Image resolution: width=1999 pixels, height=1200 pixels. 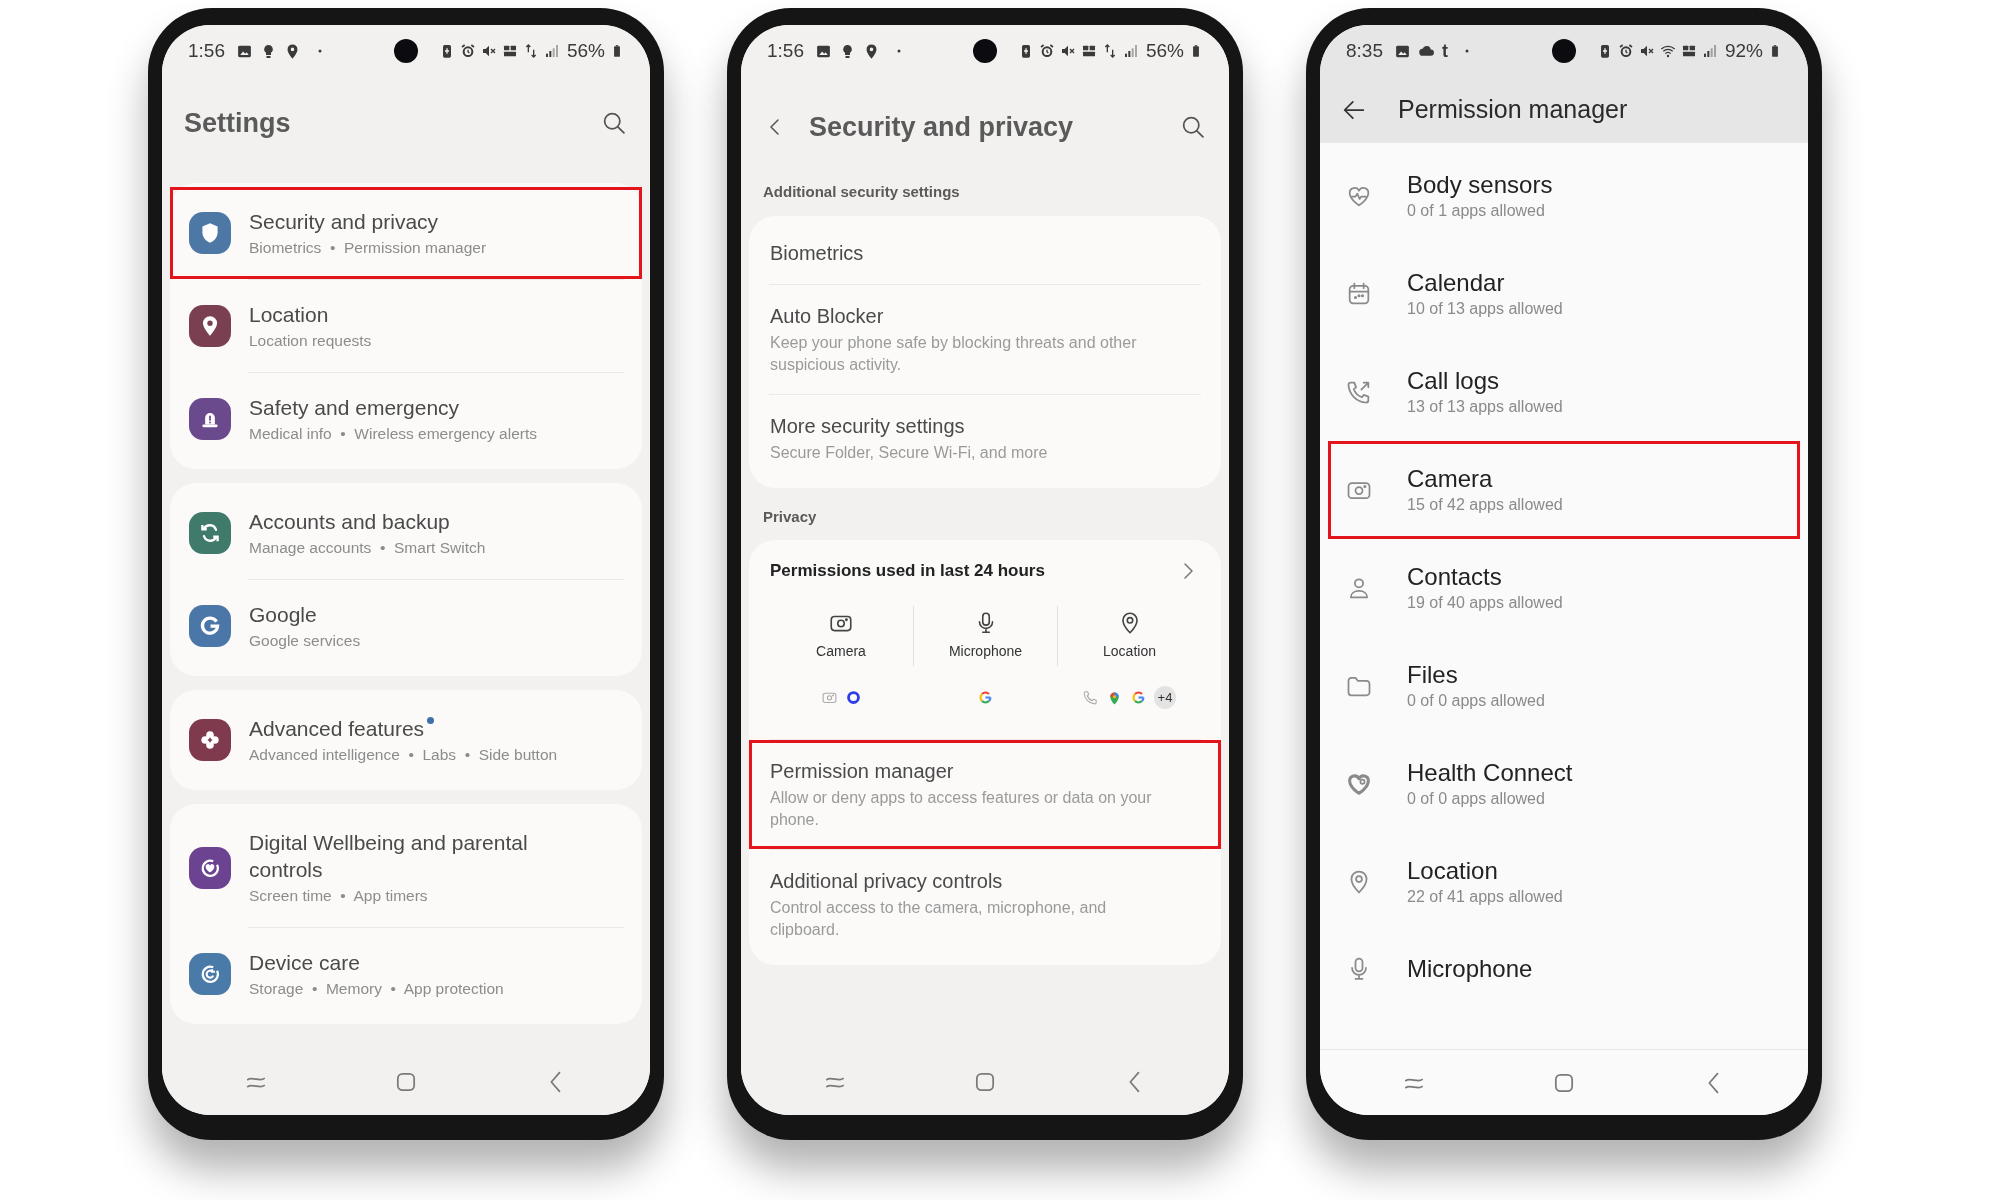 What do you see at coordinates (1490, 773) in the screenshot?
I see `item-title: Health Connect` at bounding box center [1490, 773].